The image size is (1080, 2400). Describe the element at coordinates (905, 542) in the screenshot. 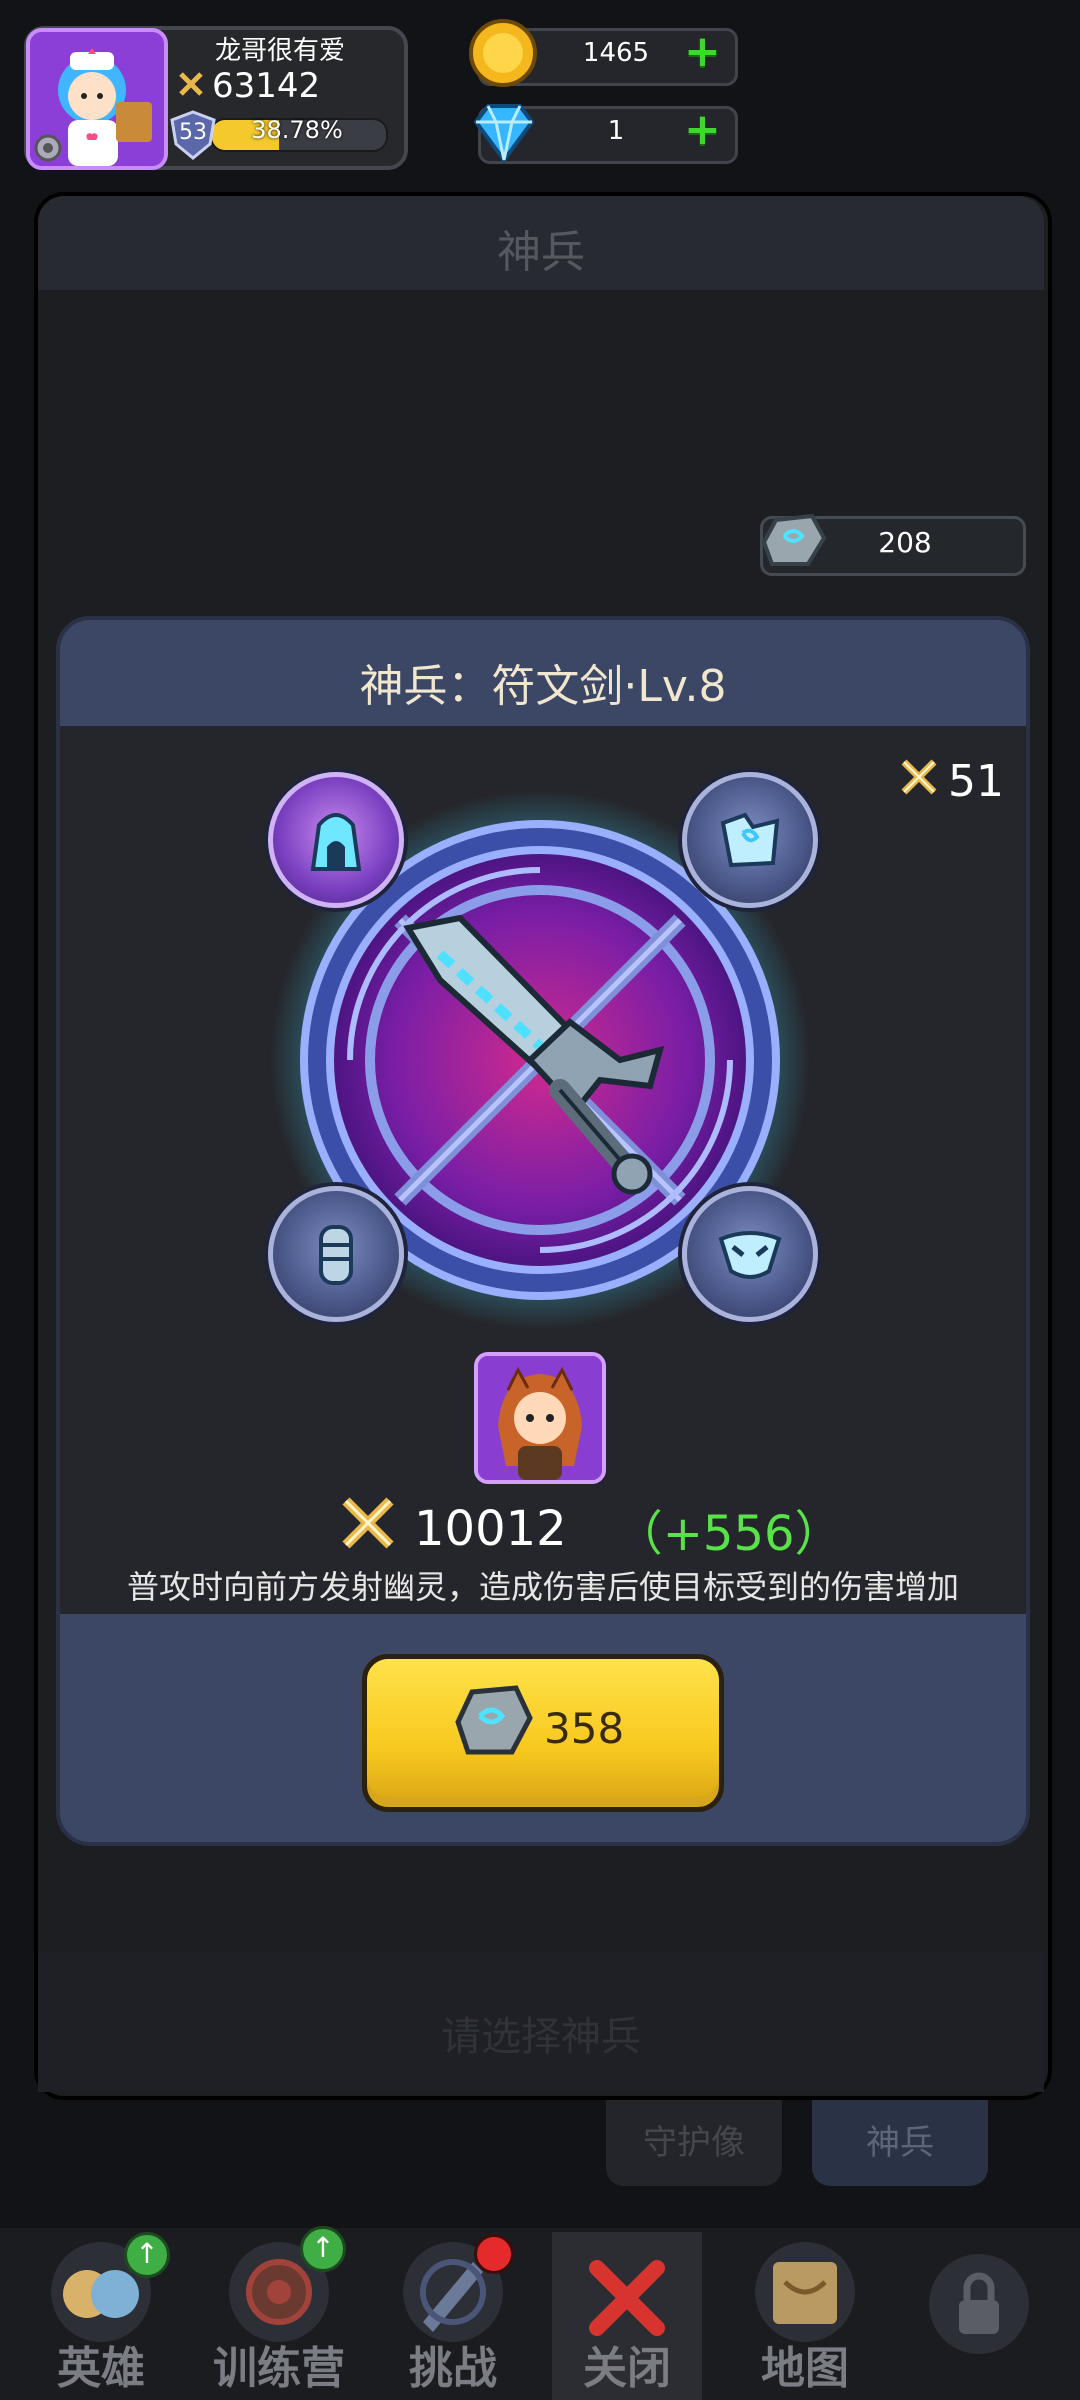

I see `rune-stone-count: 208` at that location.